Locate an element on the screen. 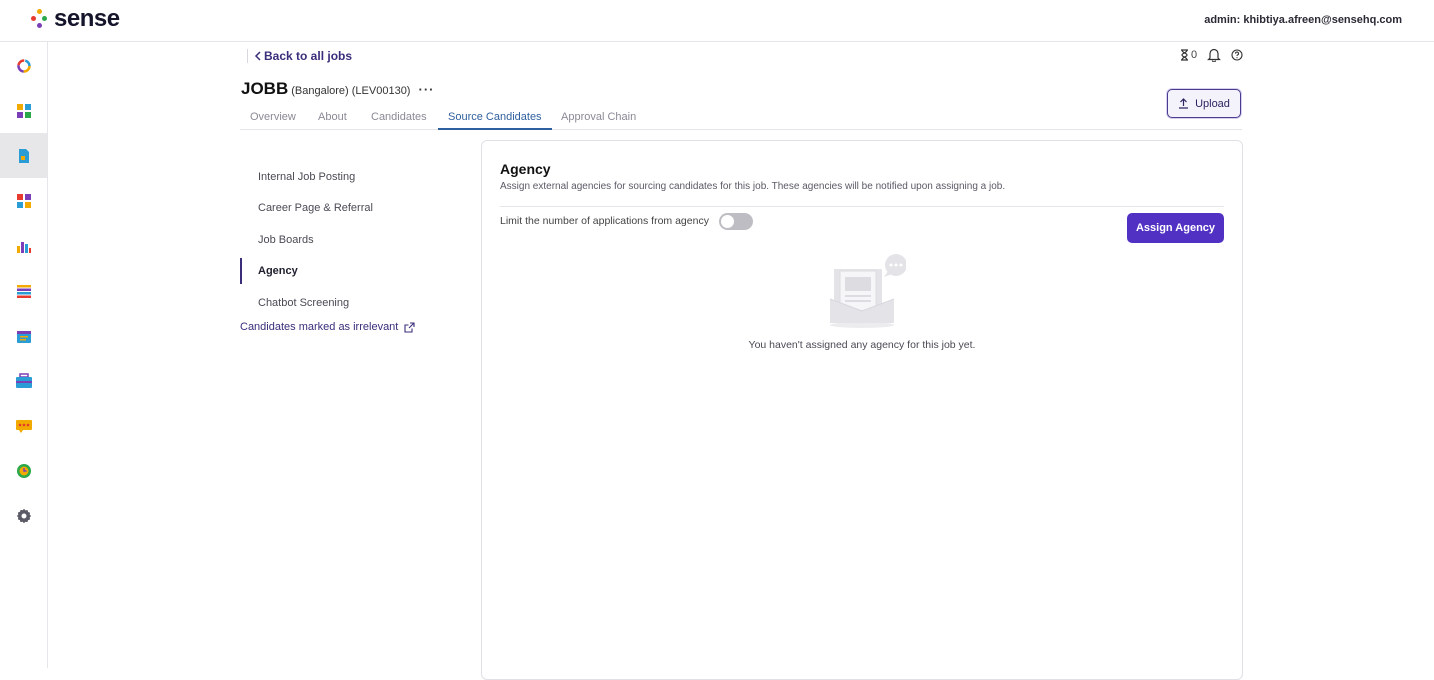 The width and height of the screenshot is (1434, 680). card-divider is located at coordinates (862, 206).